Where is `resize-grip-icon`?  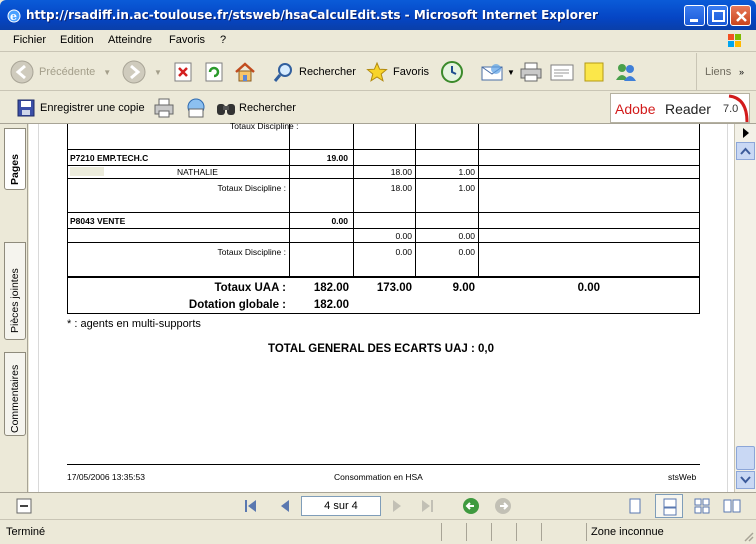
resize-grip-icon is located at coordinates (748, 536).